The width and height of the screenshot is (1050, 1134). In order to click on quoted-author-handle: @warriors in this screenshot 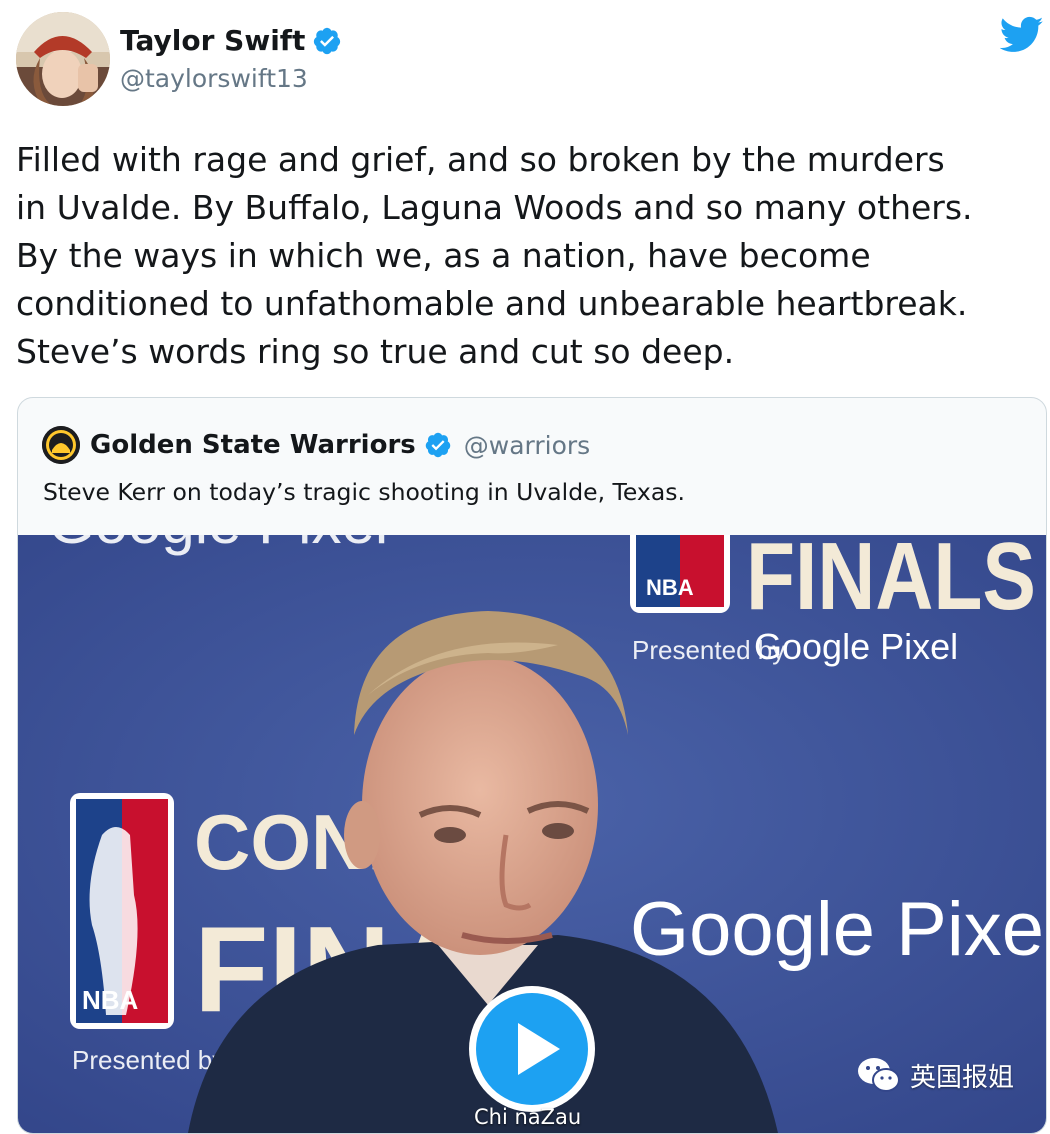, I will do `click(527, 445)`.